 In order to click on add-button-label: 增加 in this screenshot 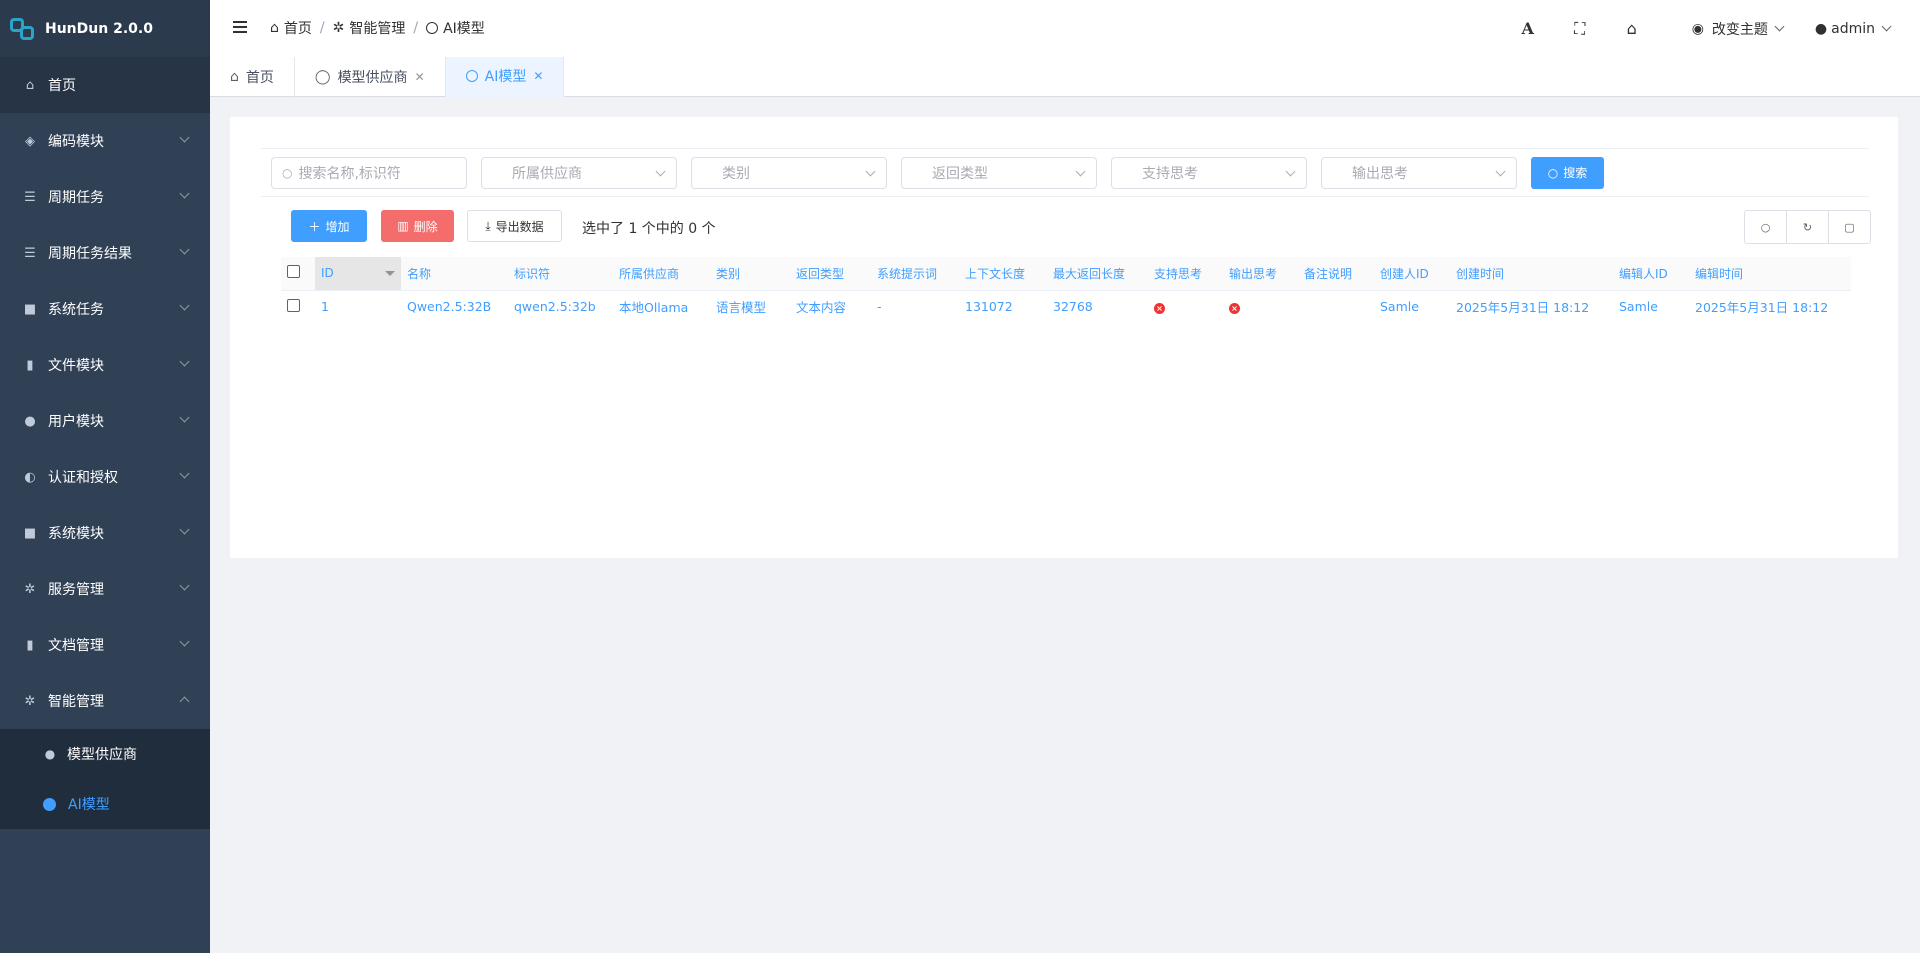, I will do `click(337, 226)`.